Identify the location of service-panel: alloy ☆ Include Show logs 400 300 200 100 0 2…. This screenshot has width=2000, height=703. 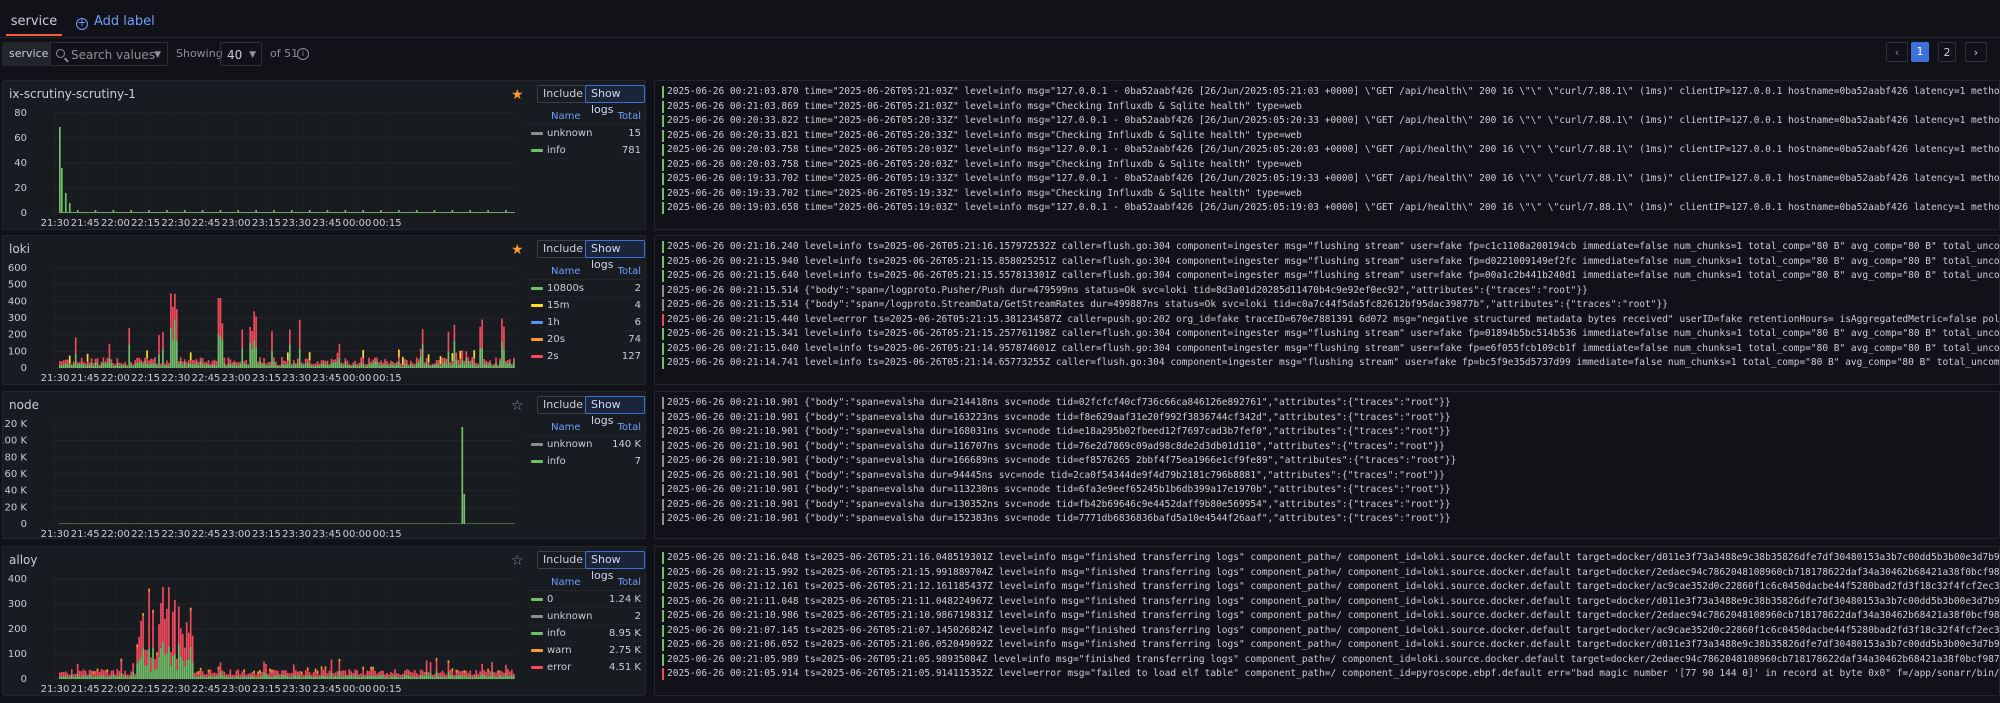
(324, 621).